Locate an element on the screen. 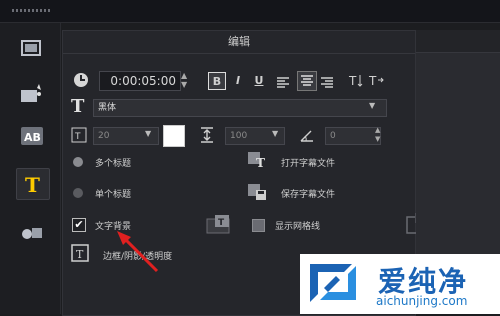 Image resolution: width=500 pixels, height=316 pixels. timecode-field: 0:00:05:00 is located at coordinates (140, 81).